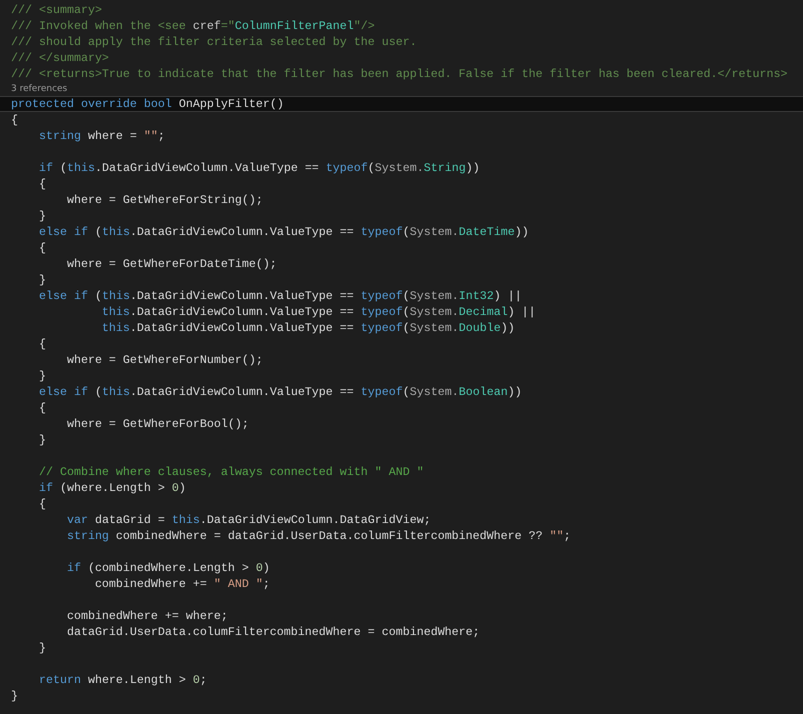 The width and height of the screenshot is (803, 714). I want to click on code-line: /// should apply the filter criteria selected by the user., so click(214, 42).